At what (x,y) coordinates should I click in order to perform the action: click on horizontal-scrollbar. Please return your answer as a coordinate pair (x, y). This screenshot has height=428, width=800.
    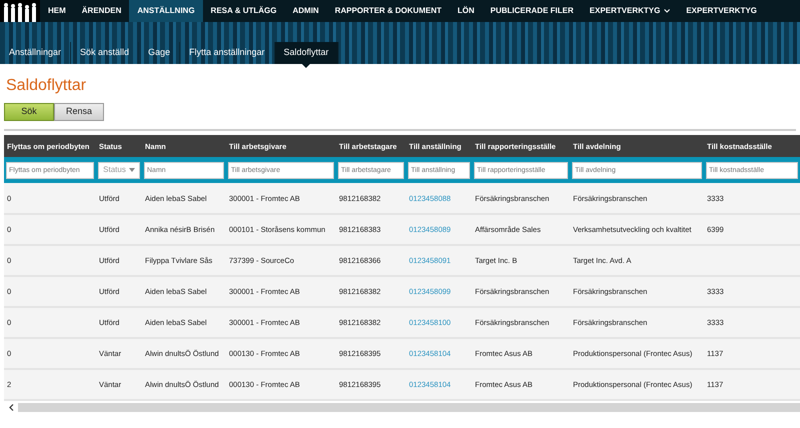
    Looking at the image, I should click on (402, 407).